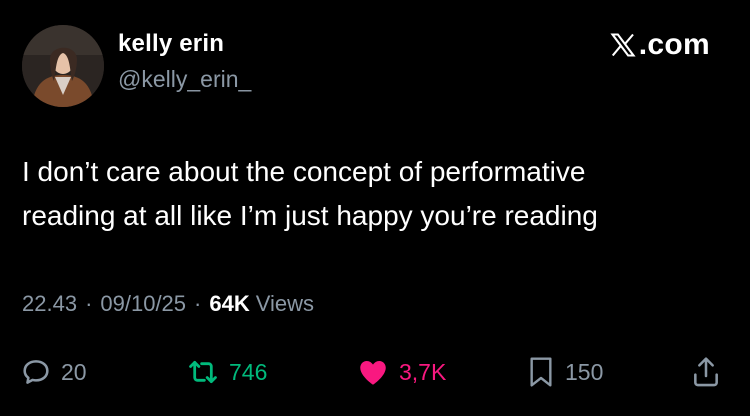 The image size is (750, 416). Describe the element at coordinates (229, 303) in the screenshot. I see `views-count: 64K` at that location.